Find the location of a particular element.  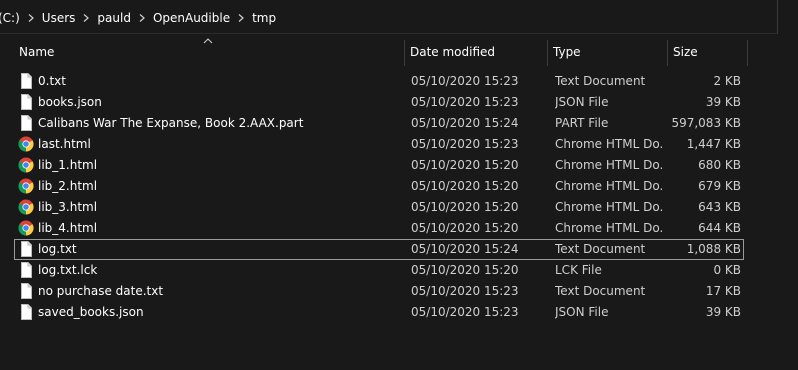

file-row: 0.txt 05/10/2020 15:23 Text Document 2 KB is located at coordinates (379, 81).